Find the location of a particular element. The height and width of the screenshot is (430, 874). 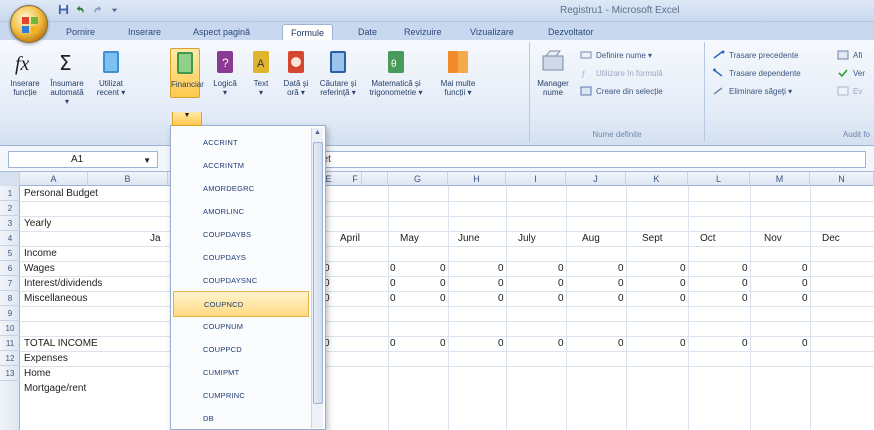

column-header: I is located at coordinates (536, 179).